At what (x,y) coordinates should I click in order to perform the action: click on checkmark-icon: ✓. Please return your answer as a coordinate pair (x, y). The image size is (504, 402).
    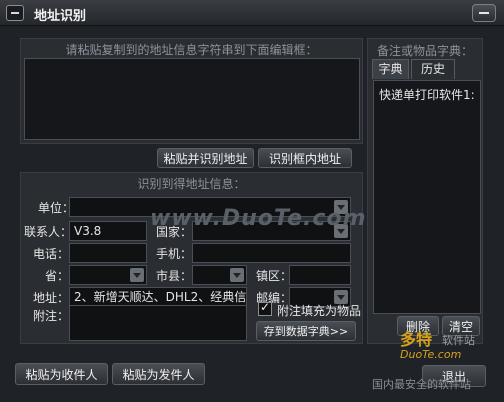
    Looking at the image, I should click on (265, 307).